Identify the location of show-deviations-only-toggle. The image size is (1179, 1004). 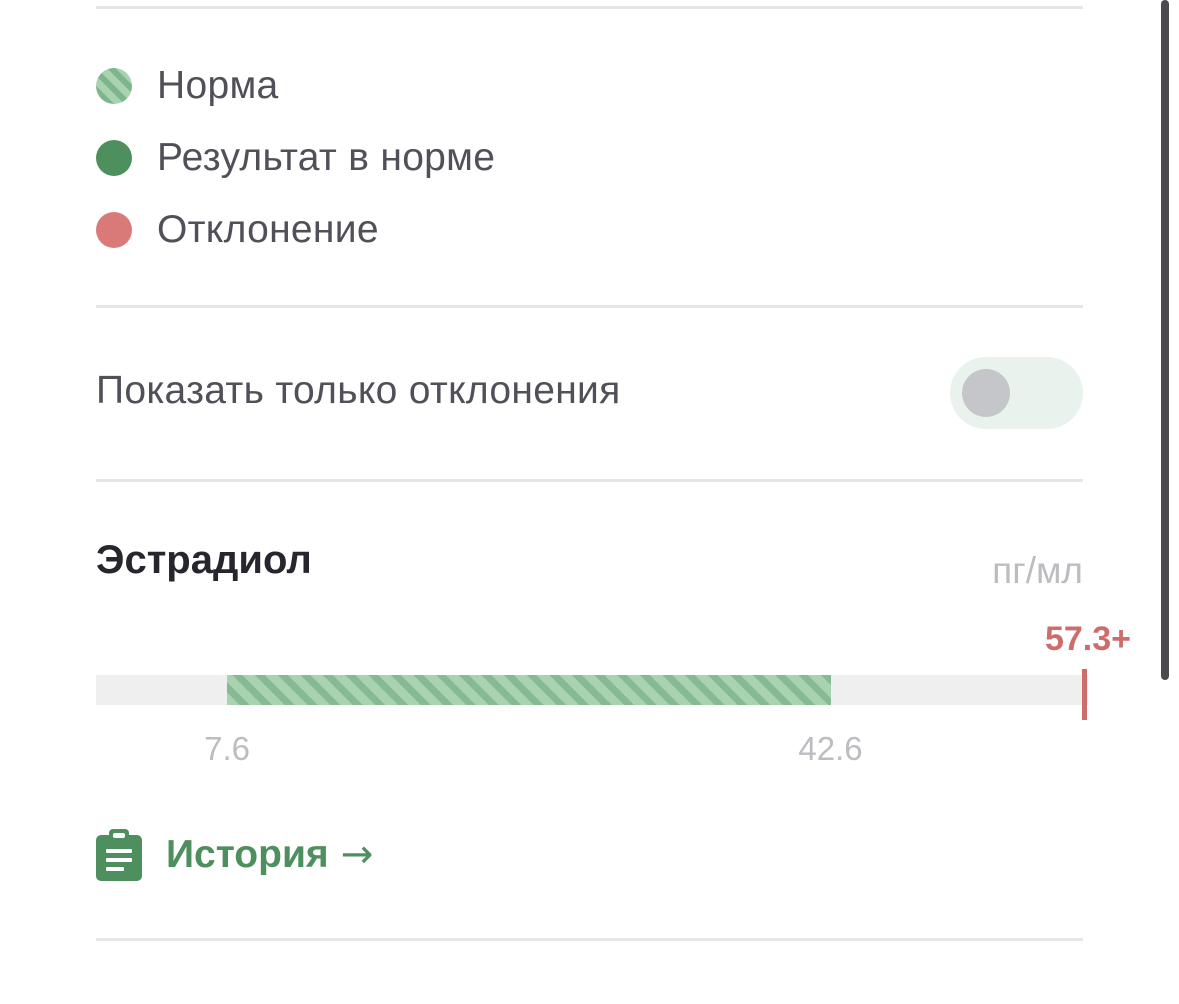
(1016, 393).